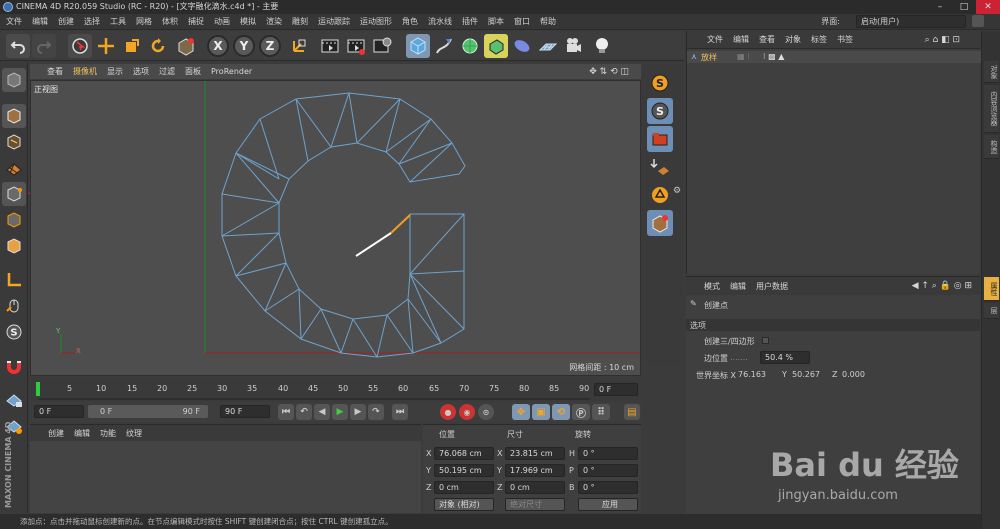 This screenshot has height=529, width=1000. What do you see at coordinates (222, 21) in the screenshot?
I see `menu-animate: 动画` at bounding box center [222, 21].